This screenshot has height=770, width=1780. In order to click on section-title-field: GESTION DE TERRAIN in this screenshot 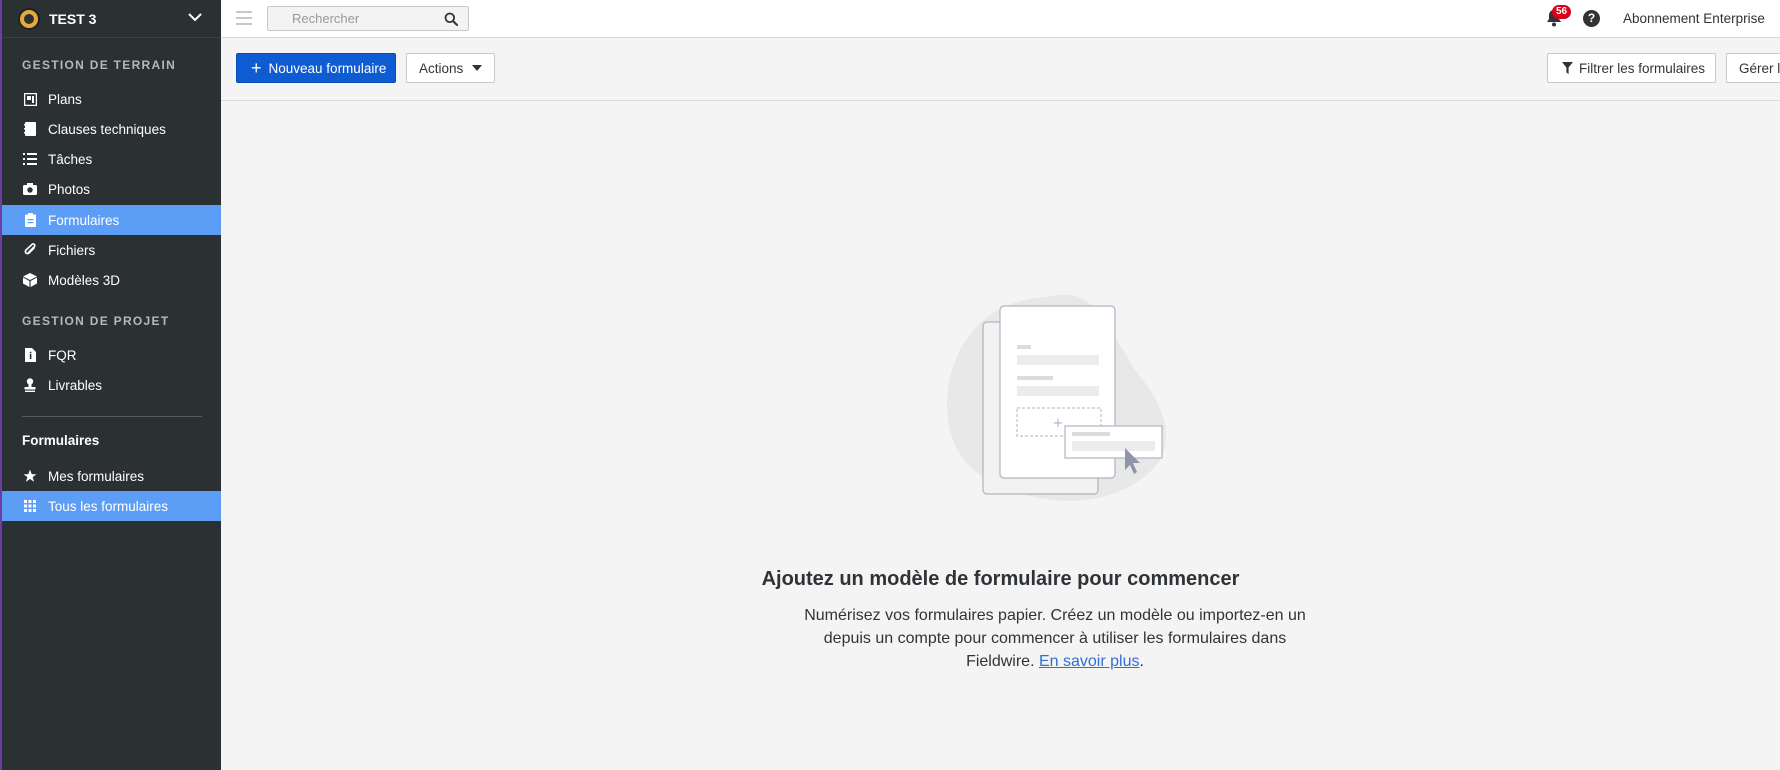, I will do `click(99, 65)`.